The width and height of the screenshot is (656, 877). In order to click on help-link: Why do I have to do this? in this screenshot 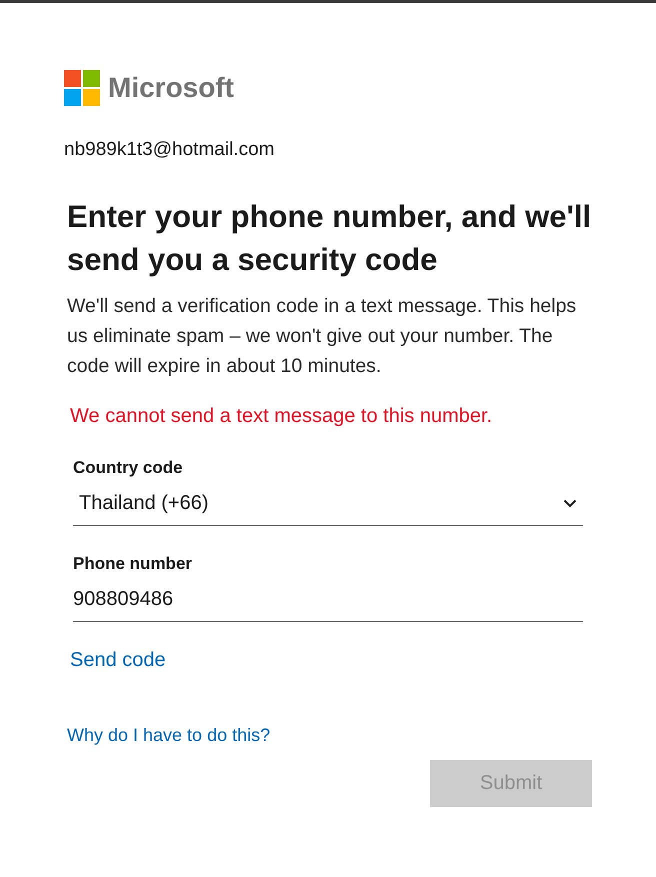, I will do `click(168, 735)`.